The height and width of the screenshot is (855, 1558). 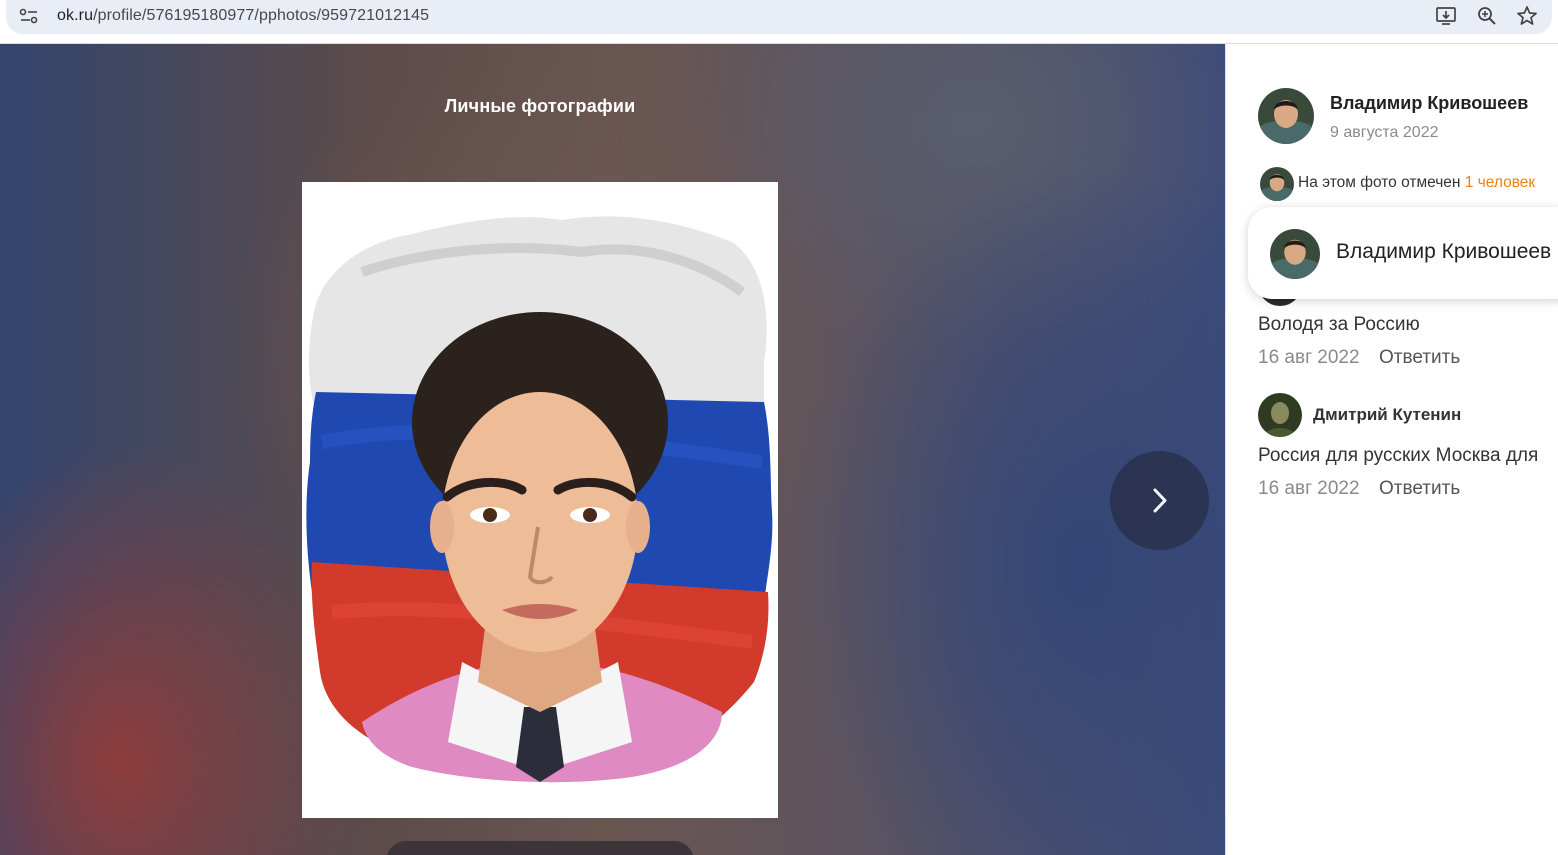 What do you see at coordinates (540, 848) in the screenshot?
I see `photo-actions-bar` at bounding box center [540, 848].